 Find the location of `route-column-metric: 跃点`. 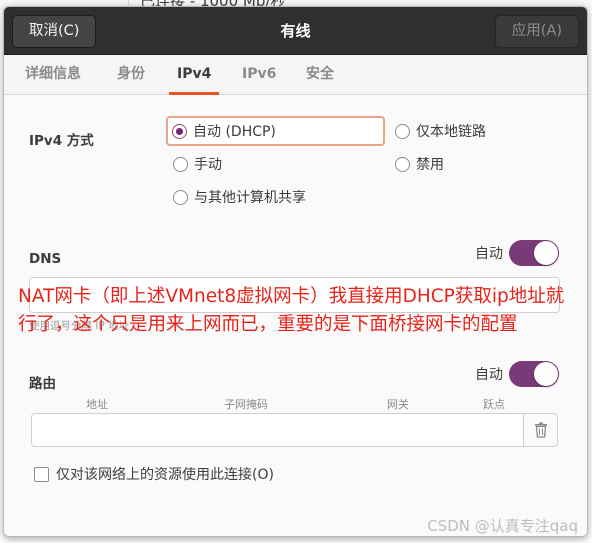

route-column-metric: 跃点 is located at coordinates (494, 404).